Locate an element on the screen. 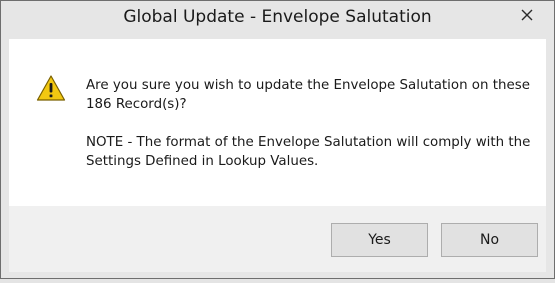  close-icon is located at coordinates (527, 15).